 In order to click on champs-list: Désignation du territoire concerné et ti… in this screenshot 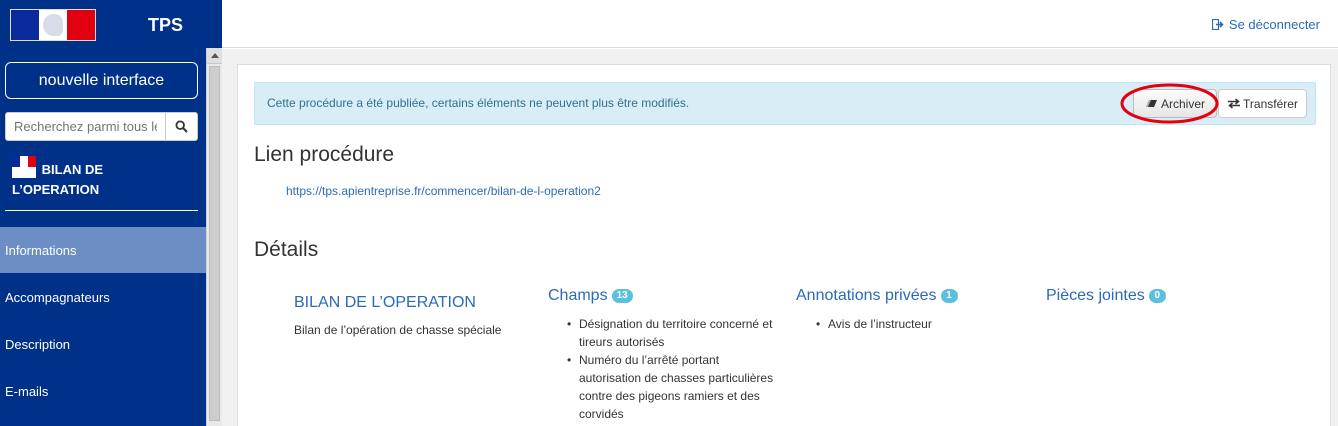, I will do `click(675, 369)`.